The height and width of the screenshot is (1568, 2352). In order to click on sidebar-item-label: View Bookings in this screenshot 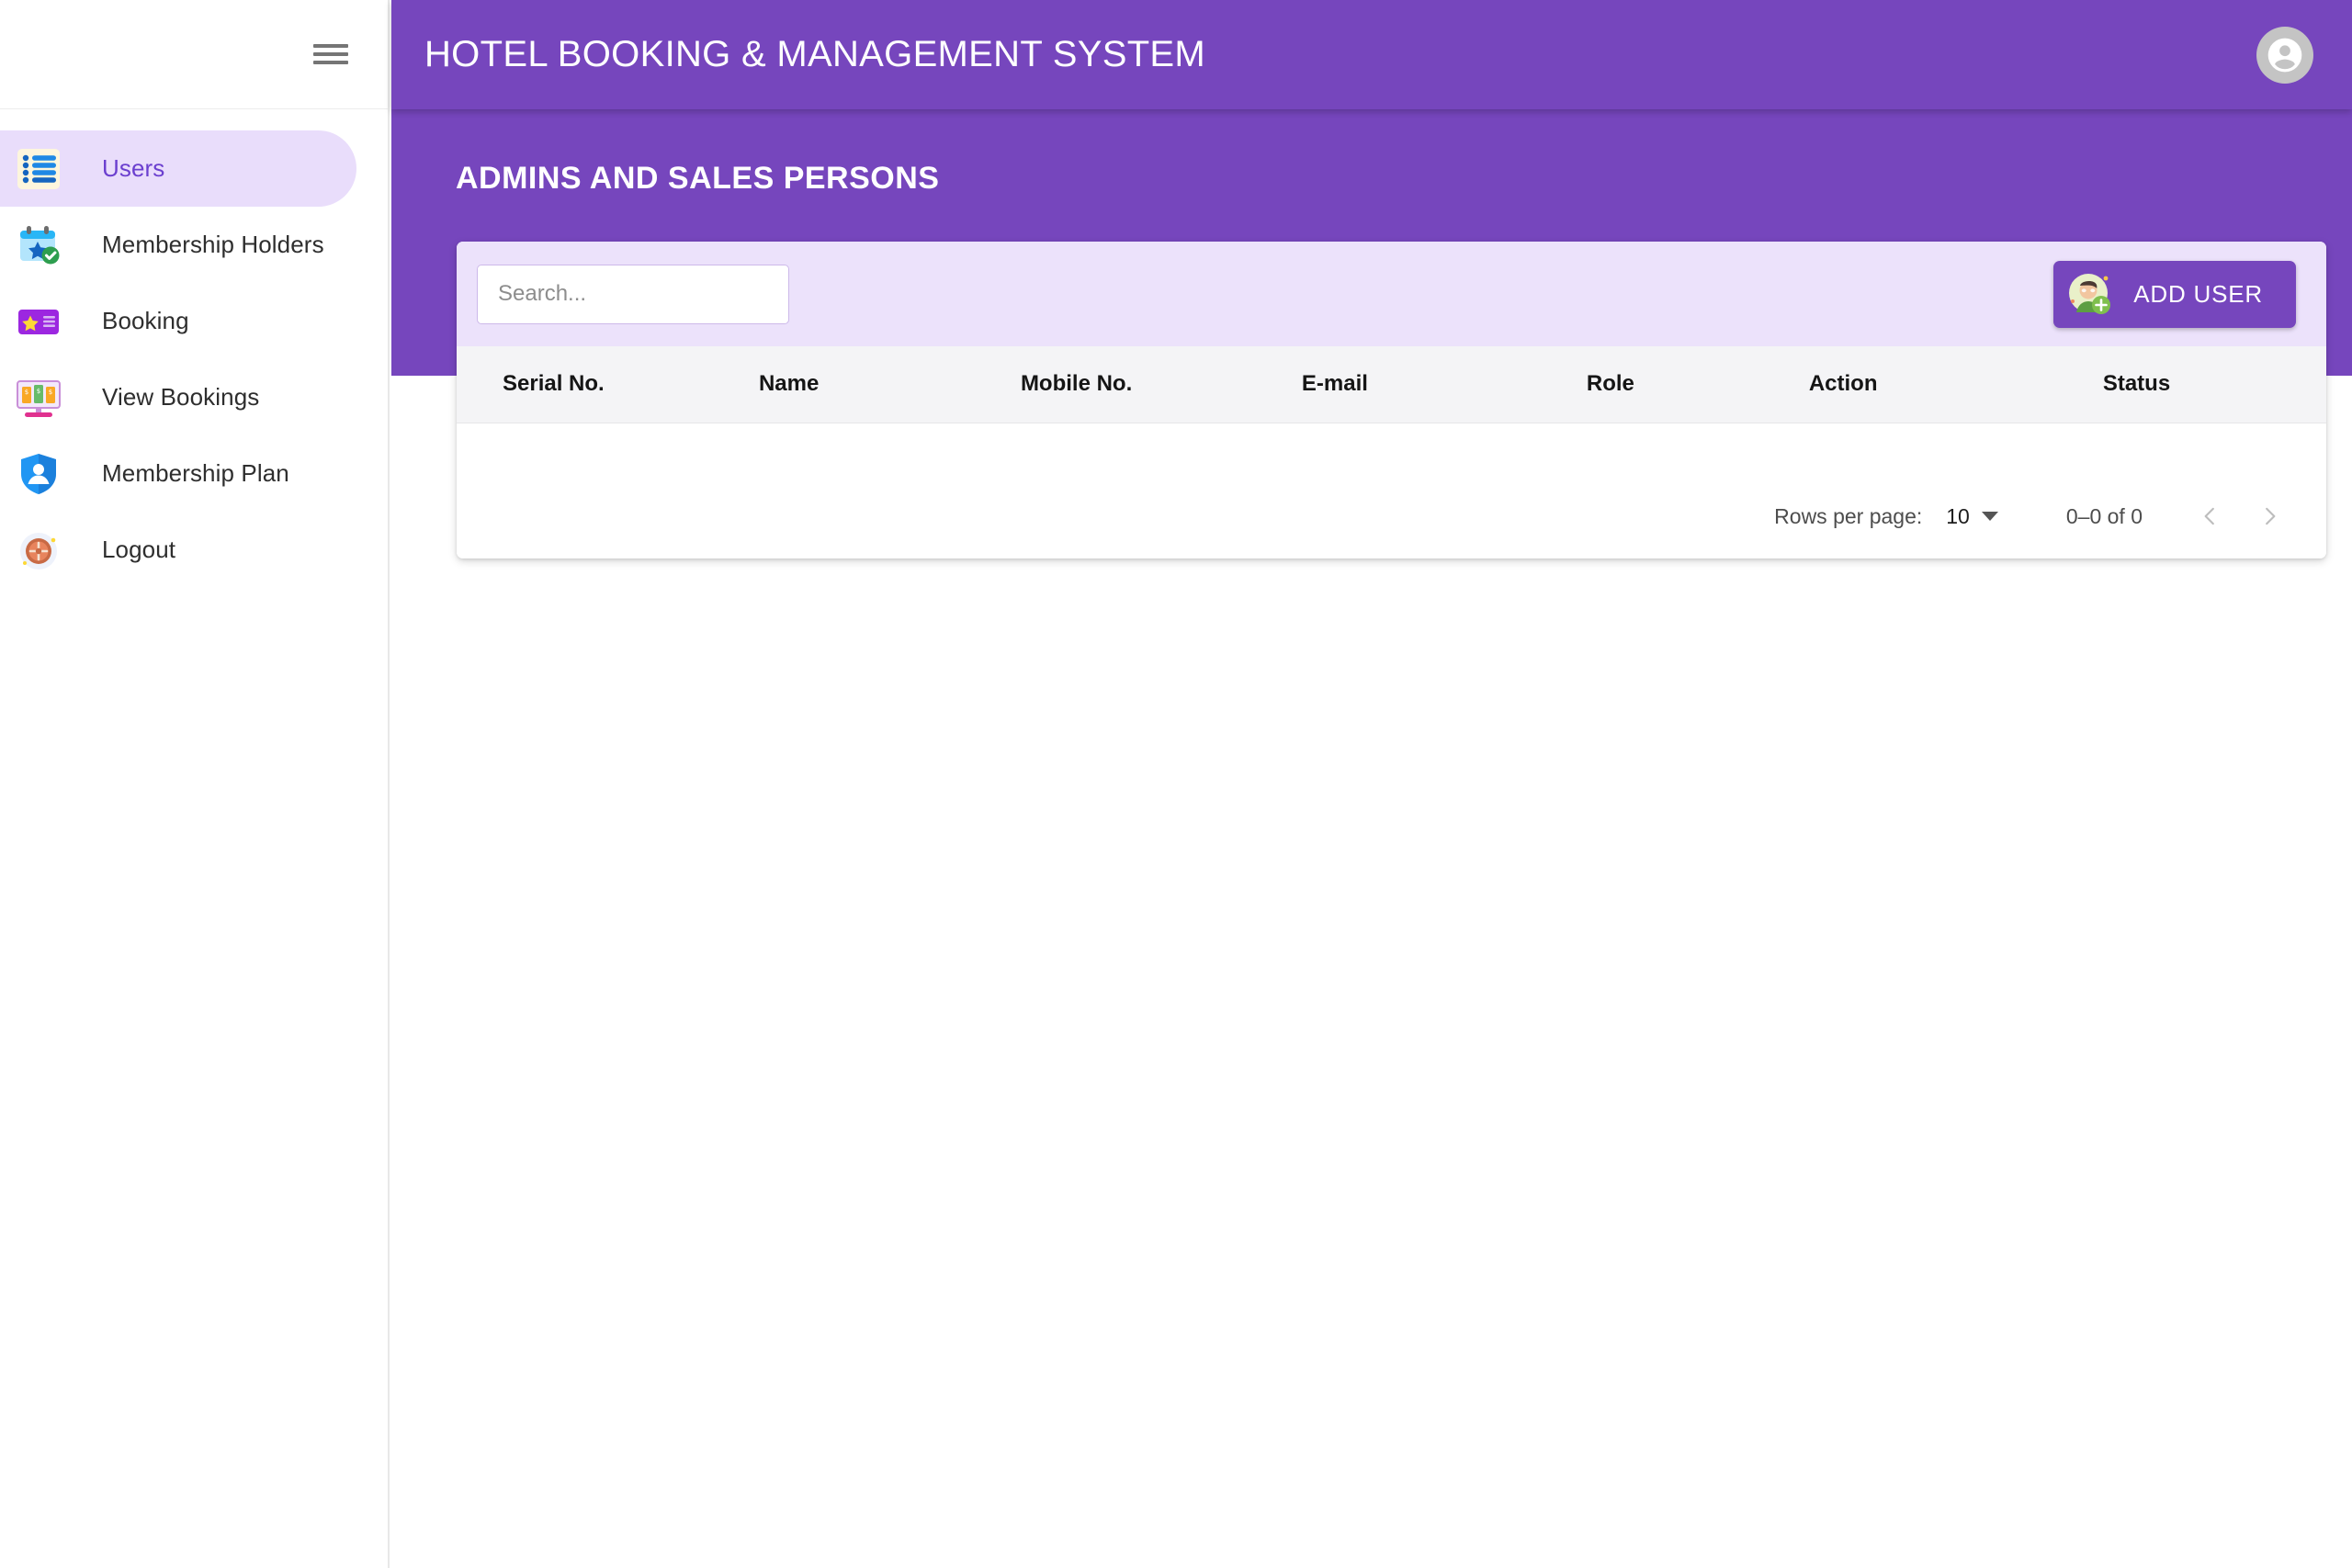, I will do `click(181, 397)`.